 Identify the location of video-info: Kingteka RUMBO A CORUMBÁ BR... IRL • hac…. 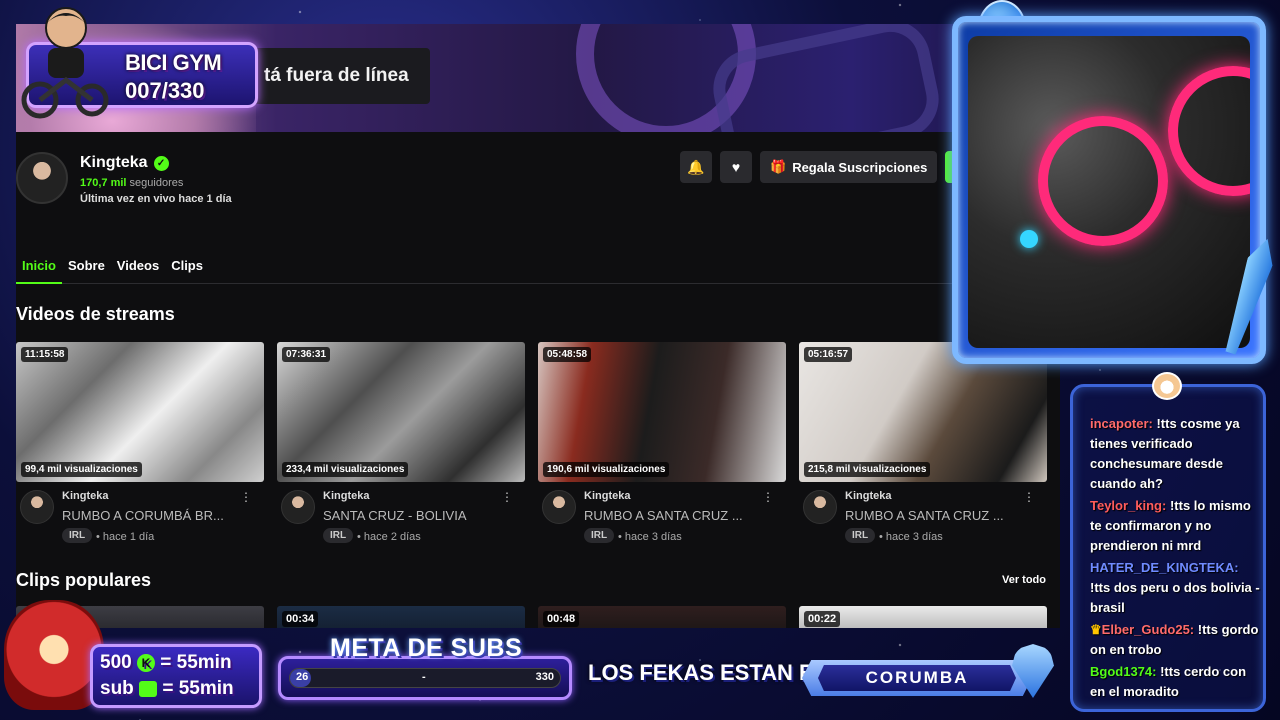
(140, 520).